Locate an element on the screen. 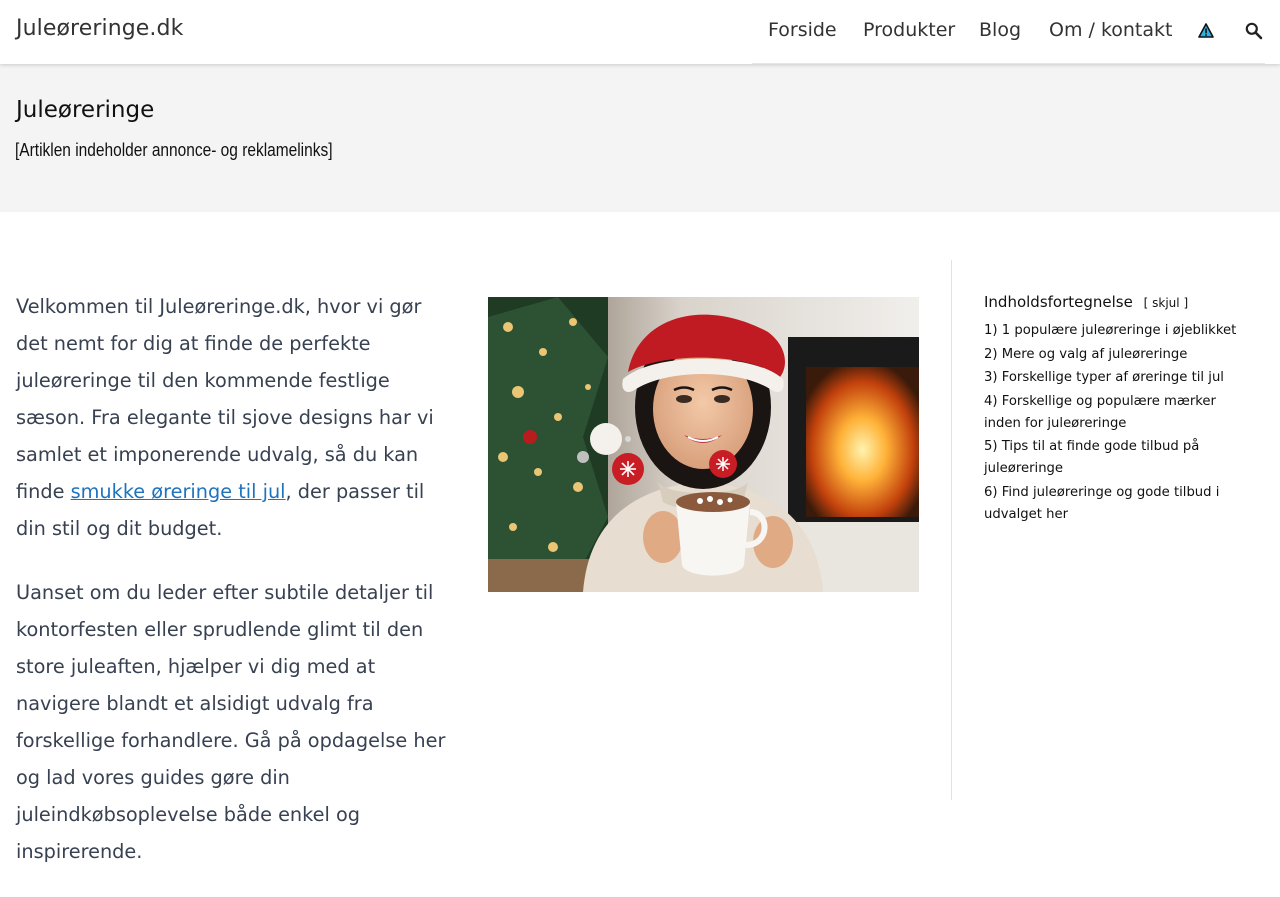 The width and height of the screenshot is (1280, 897). toc-toggle-button: [ skjul ] is located at coordinates (1166, 303).